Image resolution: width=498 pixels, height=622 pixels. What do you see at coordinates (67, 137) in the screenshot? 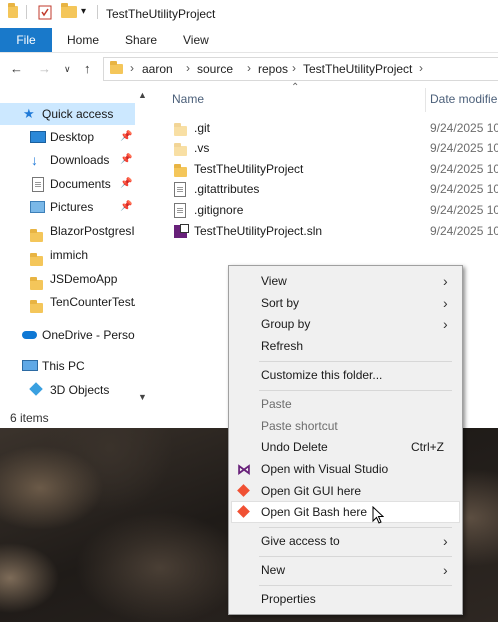
I see `nav-desktop: Desktop 📌` at bounding box center [67, 137].